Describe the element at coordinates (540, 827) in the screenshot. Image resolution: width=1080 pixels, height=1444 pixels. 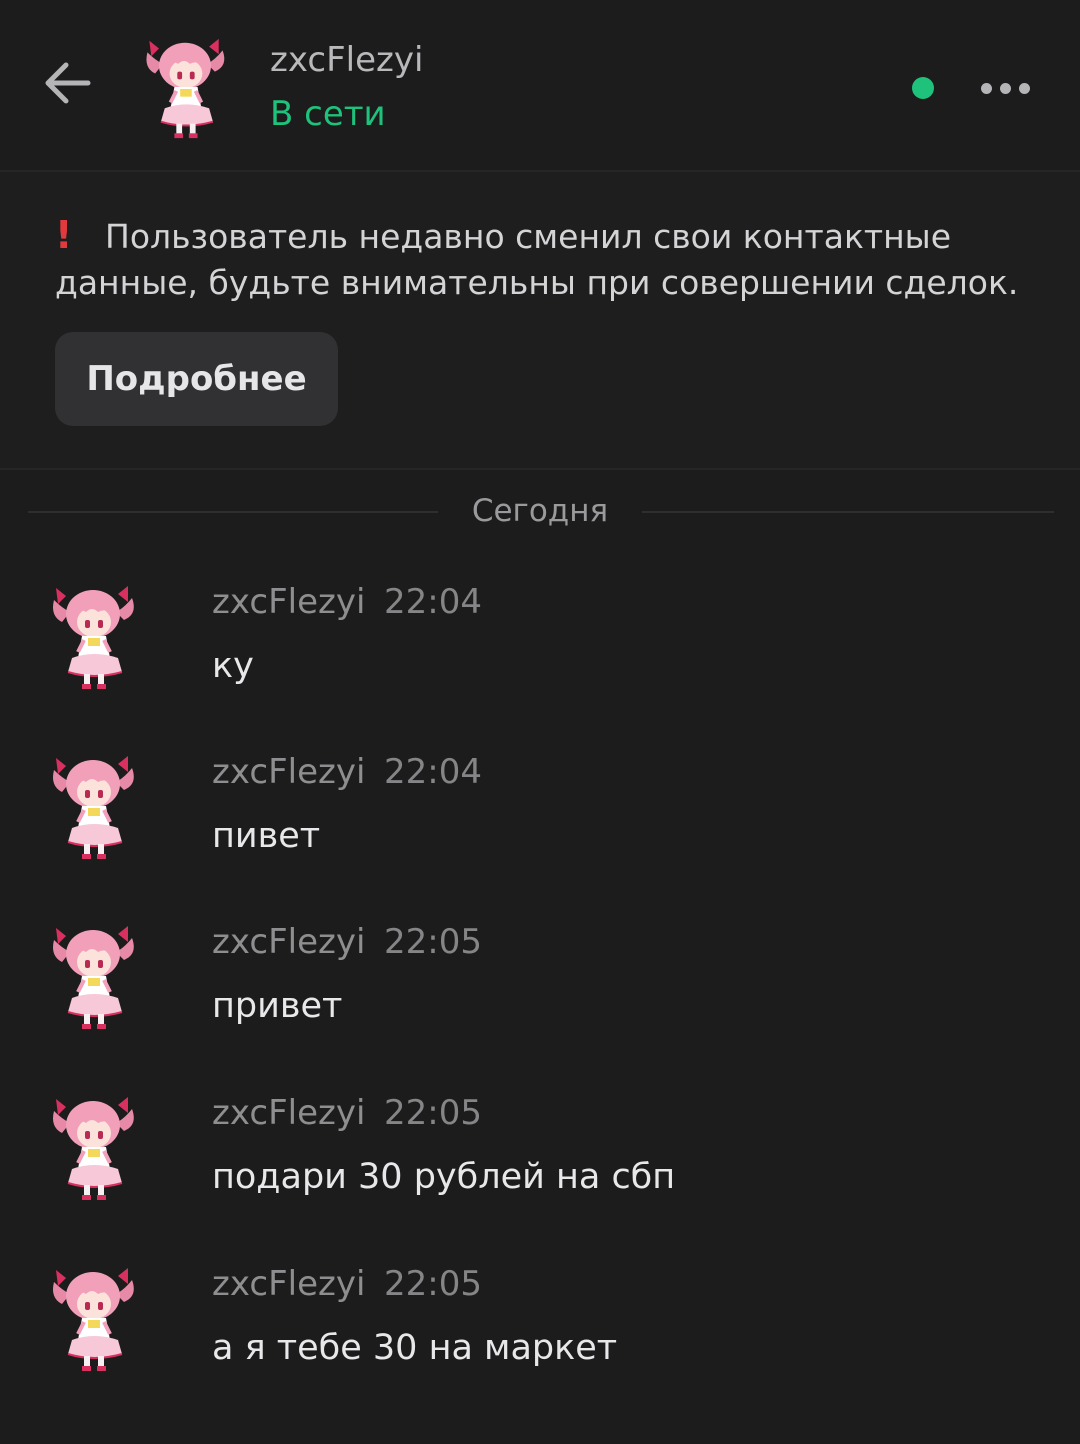
I see `message-item: zxcFlezyi 22:04 пивет` at that location.